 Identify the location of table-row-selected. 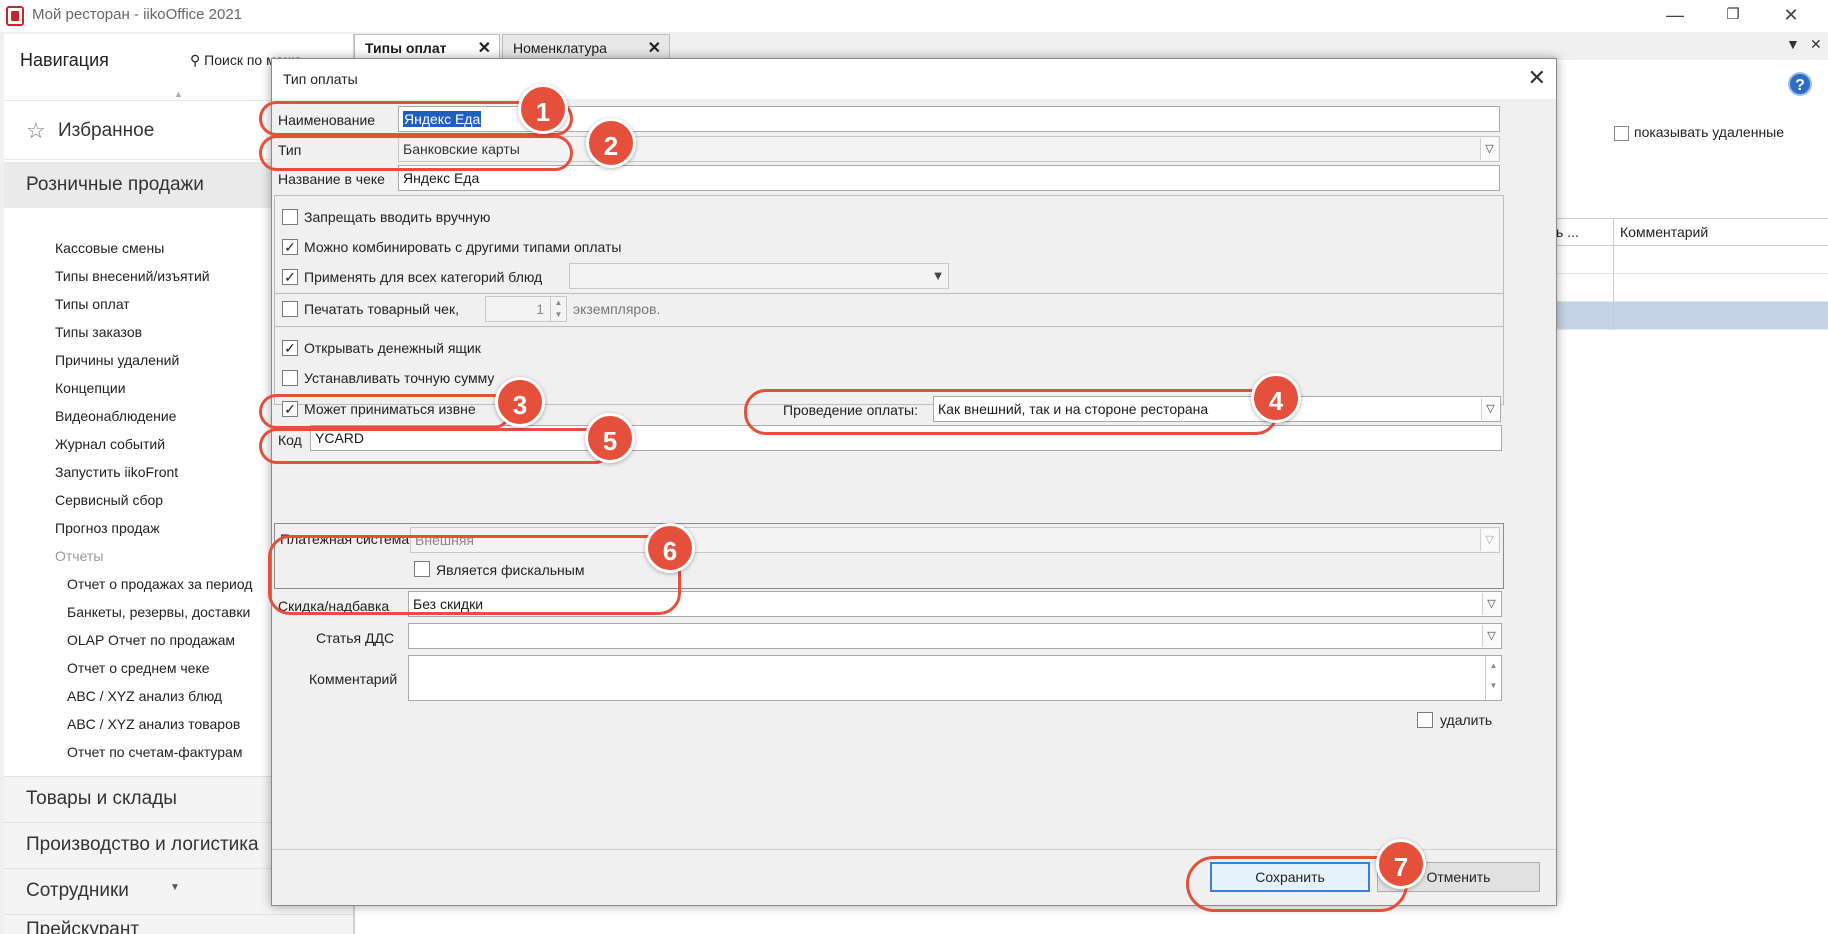
(1692, 316).